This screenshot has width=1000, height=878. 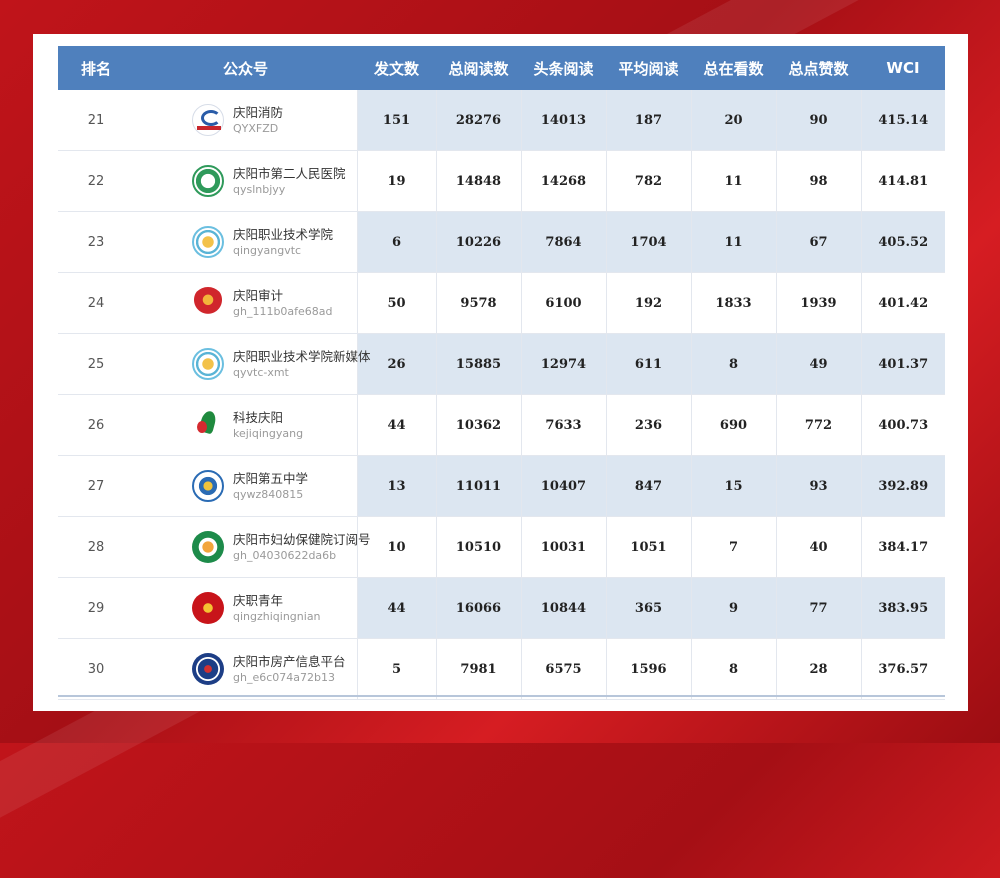 I want to click on table-bottom-border, so click(x=501, y=696).